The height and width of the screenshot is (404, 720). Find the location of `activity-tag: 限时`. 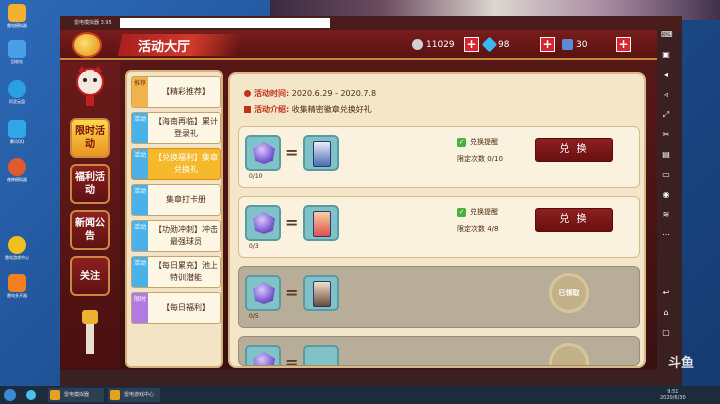

activity-tag: 限时 is located at coordinates (140, 308).